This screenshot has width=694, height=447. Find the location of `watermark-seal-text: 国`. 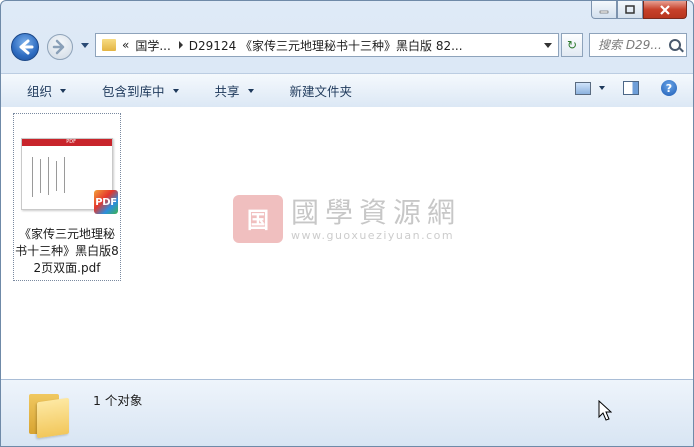

watermark-seal-text: 国 is located at coordinates (257, 221).